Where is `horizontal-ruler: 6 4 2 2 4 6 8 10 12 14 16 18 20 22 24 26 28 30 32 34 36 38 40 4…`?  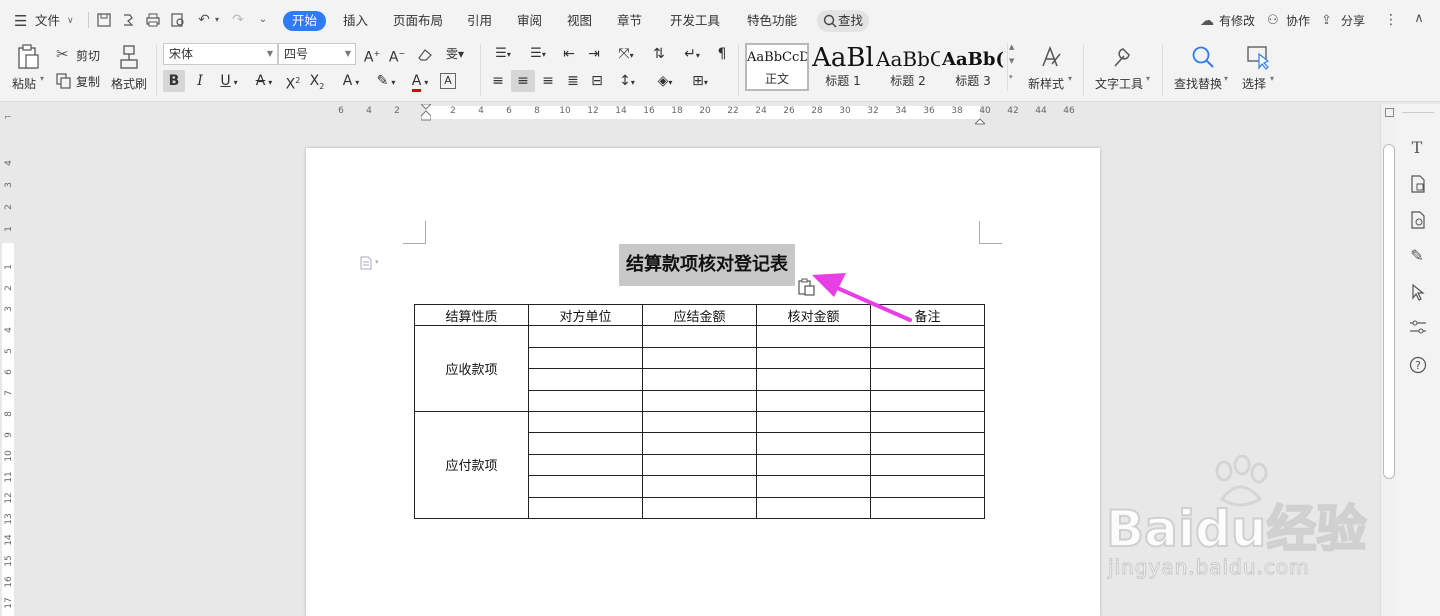 horizontal-ruler: 6 4 2 2 4 6 8 10 12 14 16 18 20 22 24 26 28 30 32 34 36 38 40 4… is located at coordinates (690, 114).